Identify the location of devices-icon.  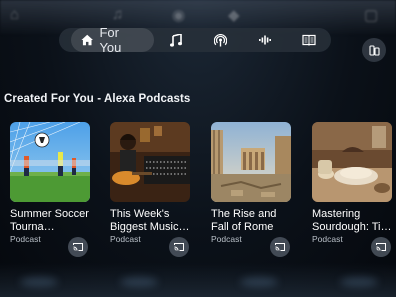
(374, 50).